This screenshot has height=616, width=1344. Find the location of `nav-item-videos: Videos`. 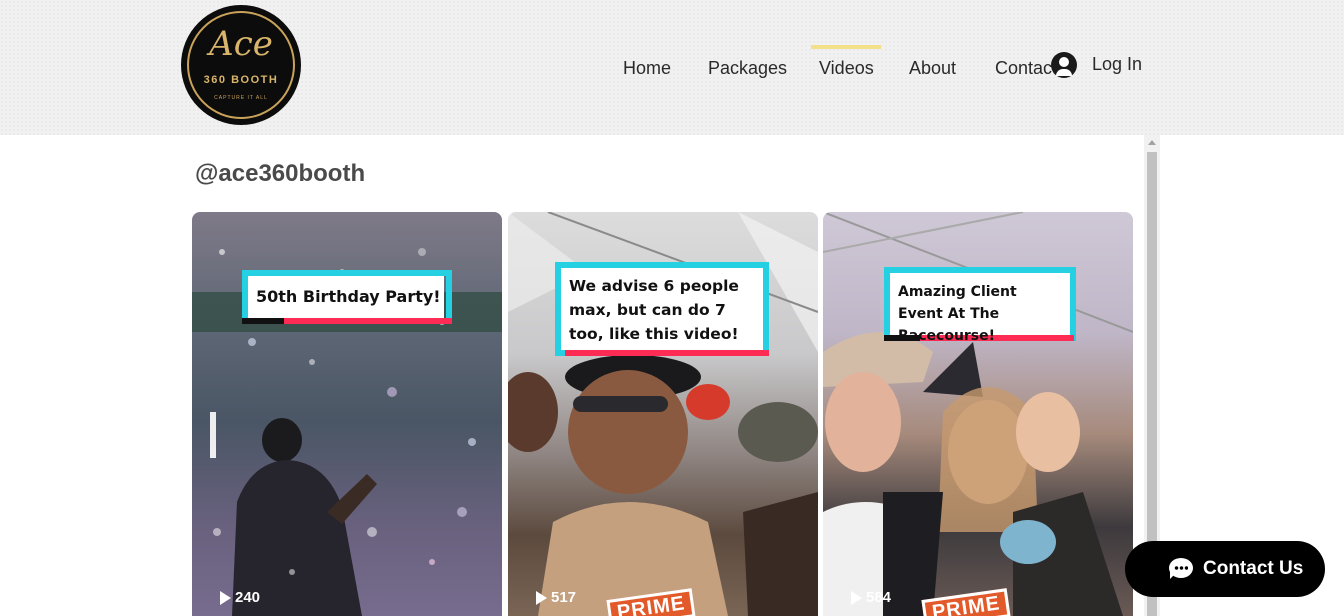

nav-item-videos: Videos is located at coordinates (846, 68).